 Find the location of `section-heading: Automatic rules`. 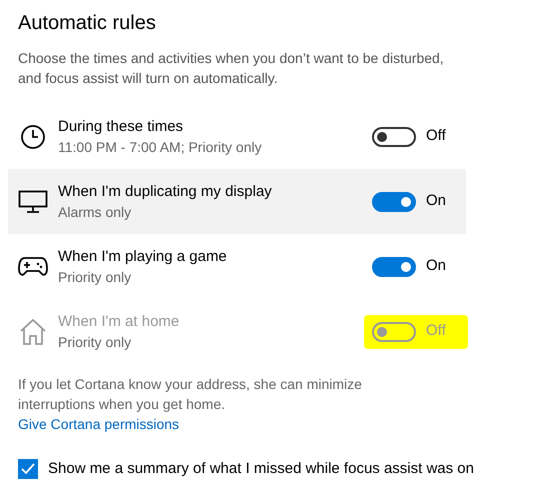

section-heading: Automatic rules is located at coordinates (87, 23).